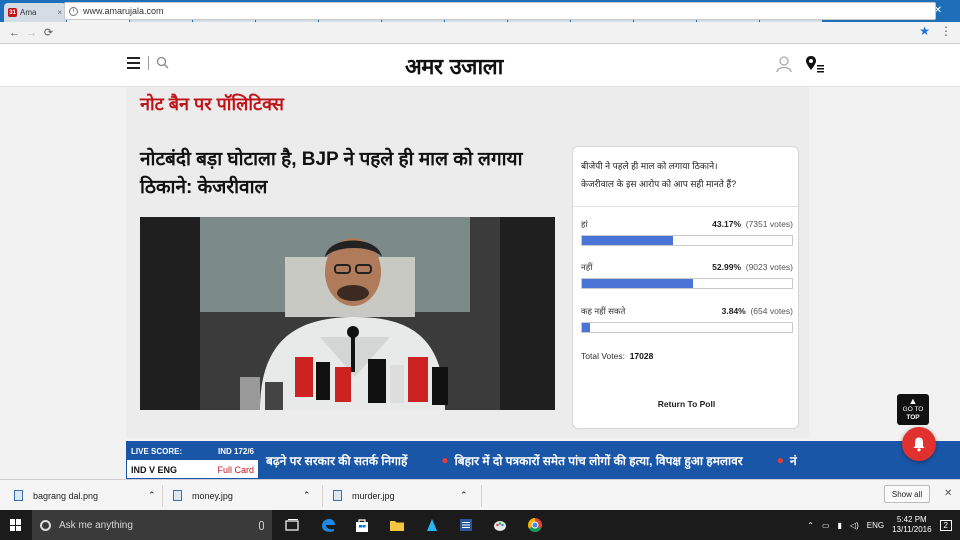  What do you see at coordinates (945, 525) in the screenshot?
I see `action-center-icon: 2` at bounding box center [945, 525].